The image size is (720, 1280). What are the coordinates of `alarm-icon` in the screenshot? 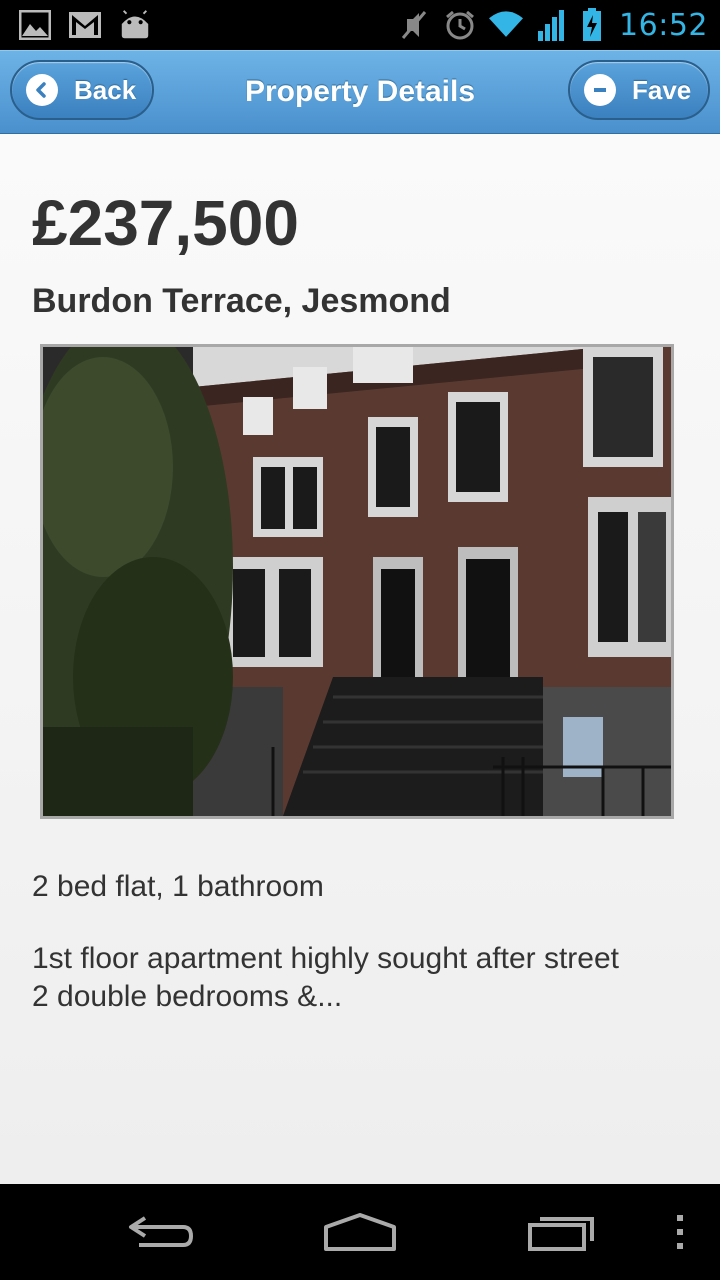 It's located at (460, 25).